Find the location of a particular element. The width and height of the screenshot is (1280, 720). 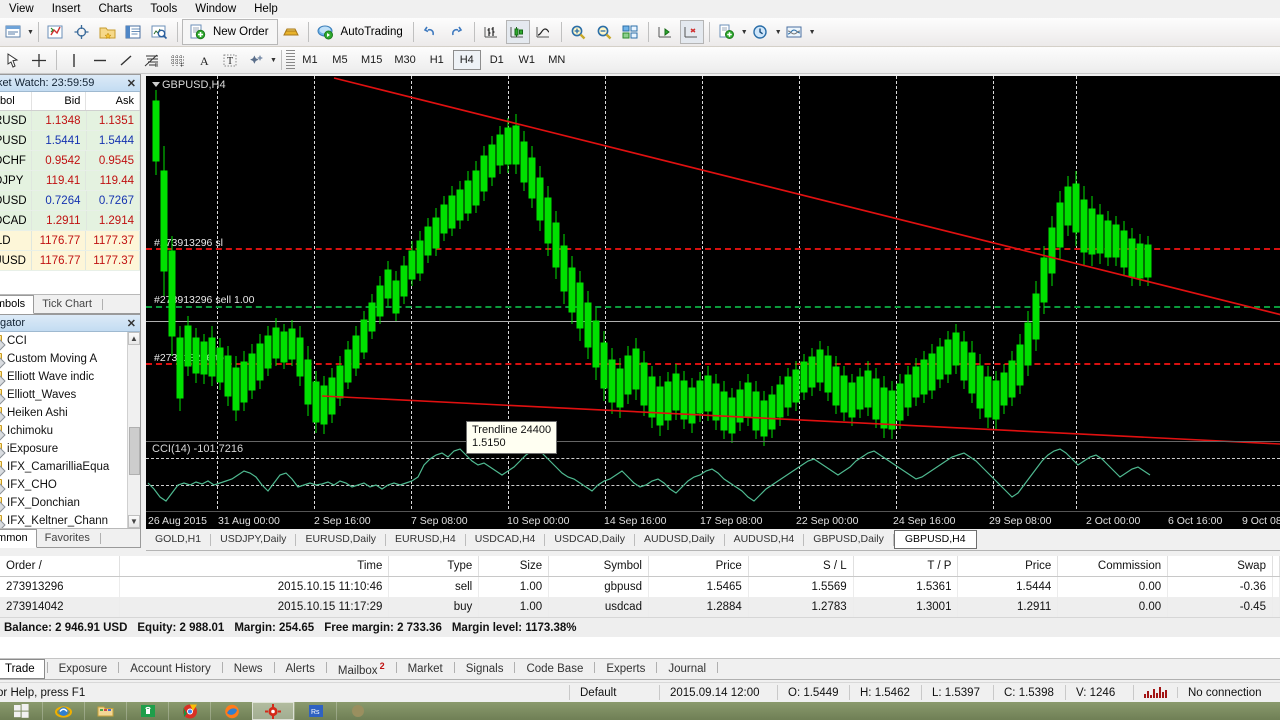

timeframe-h1: H1 is located at coordinates (437, 60).